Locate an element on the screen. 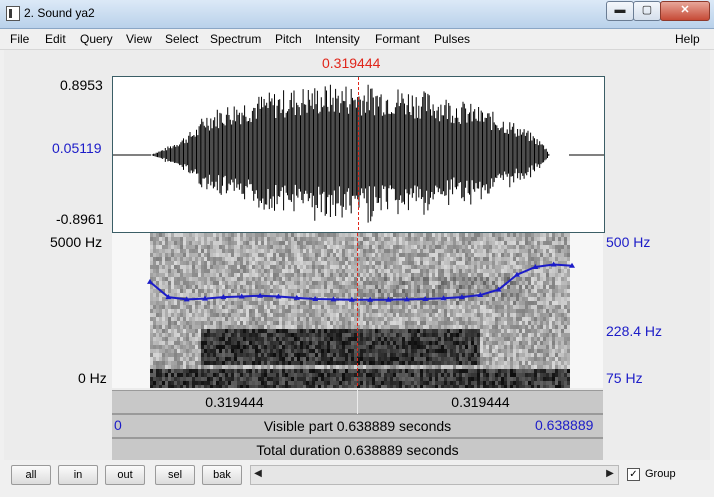 The width and height of the screenshot is (714, 497). visible-part-bar: Visible part 0.638889 seconds is located at coordinates (357, 426).